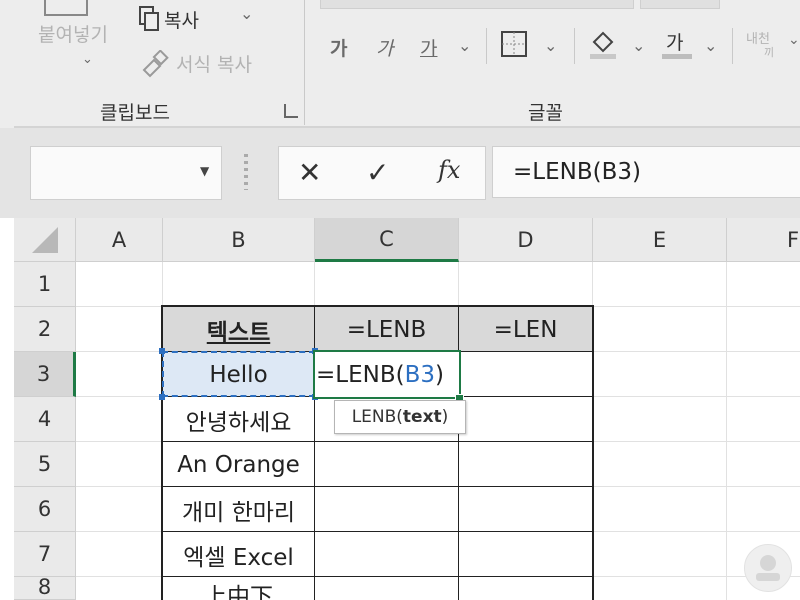 This screenshot has width=800, height=600. What do you see at coordinates (135, 113) in the screenshot?
I see `clipboard-group-label: 클립보드` at bounding box center [135, 113].